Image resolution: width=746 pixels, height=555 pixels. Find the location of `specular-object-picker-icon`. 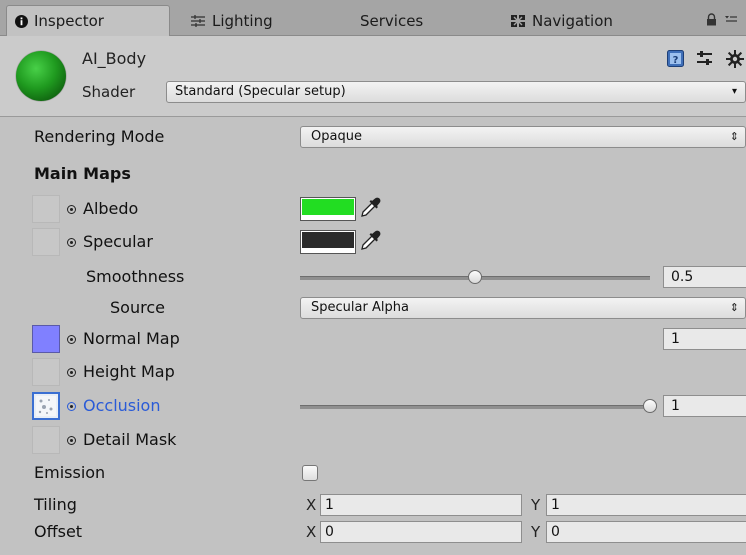

specular-object-picker-icon is located at coordinates (71, 242).